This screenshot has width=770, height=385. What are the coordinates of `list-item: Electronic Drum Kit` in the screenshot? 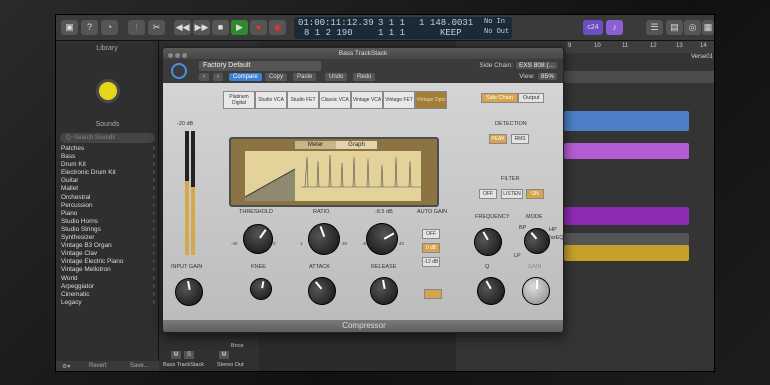 It's located at (107, 173).